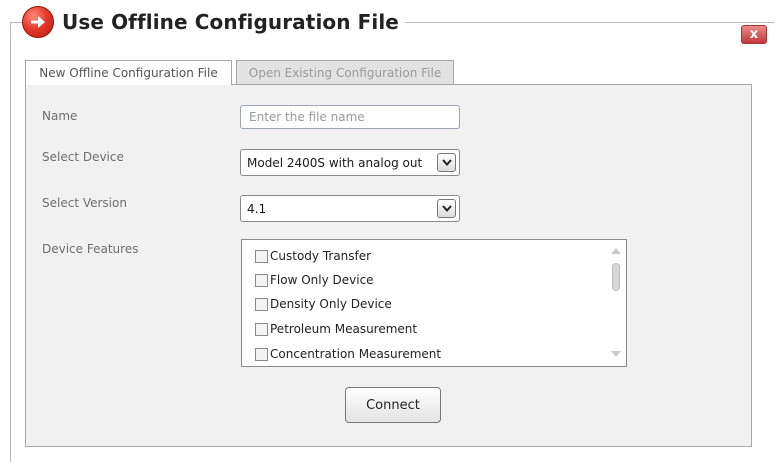 This screenshot has width=776, height=462. I want to click on feature-item-density-only-device: Density Only Device, so click(323, 304).